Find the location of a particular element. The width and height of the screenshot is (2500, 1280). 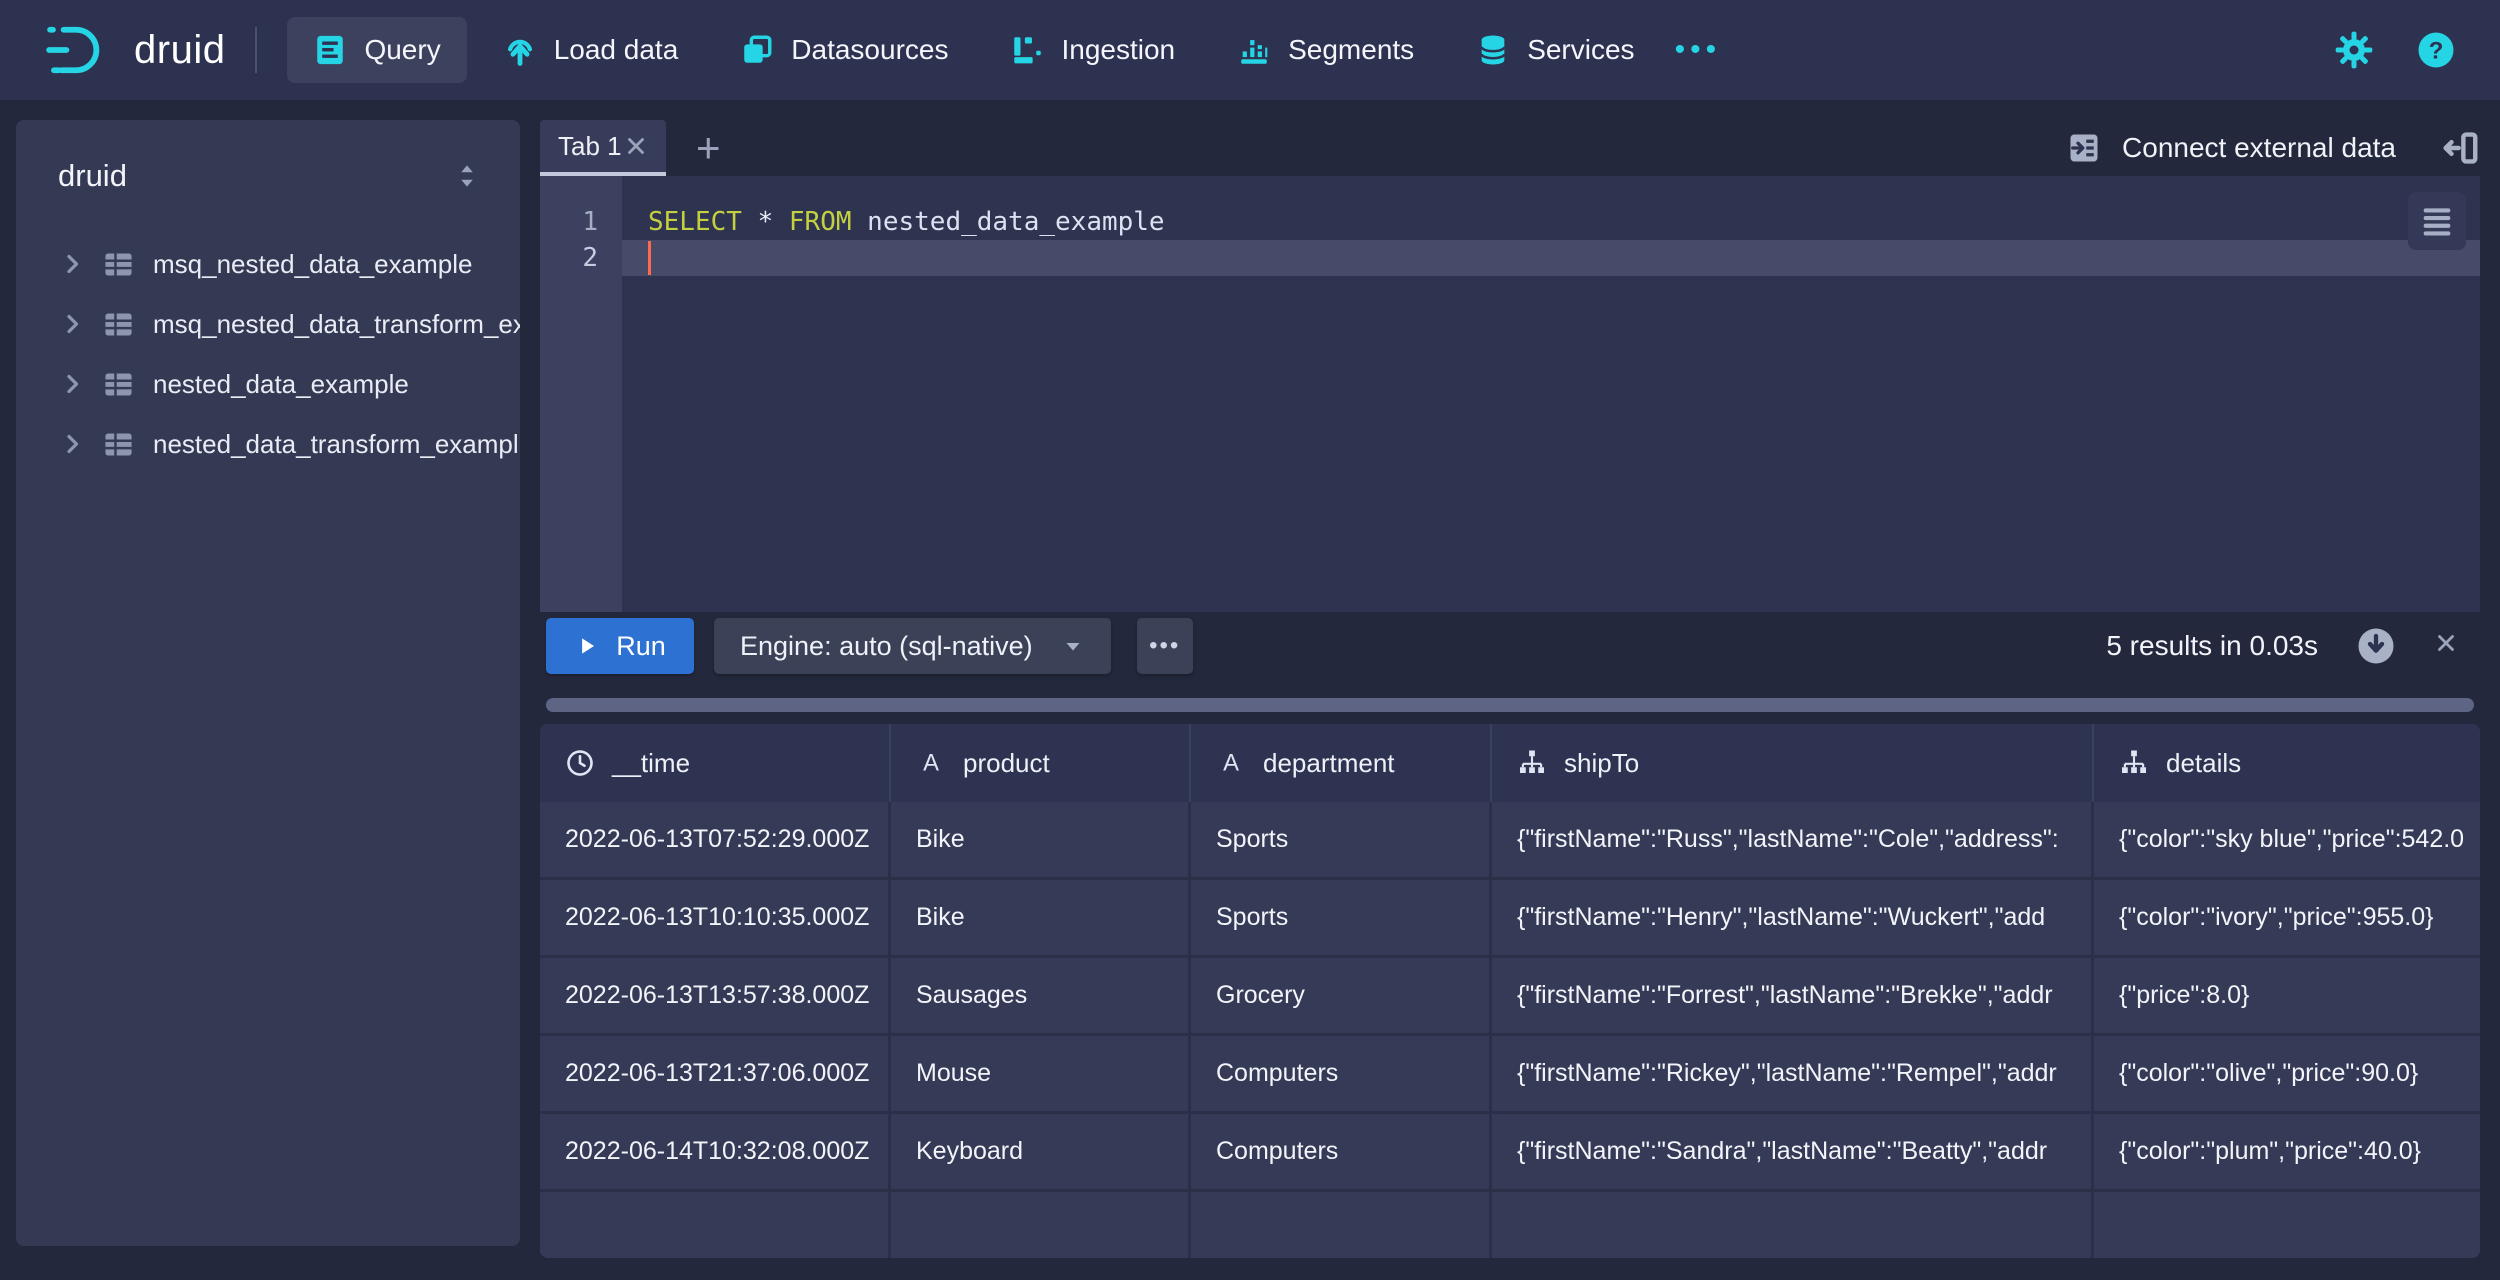

nav-item-segments: Segments is located at coordinates (1325, 50).